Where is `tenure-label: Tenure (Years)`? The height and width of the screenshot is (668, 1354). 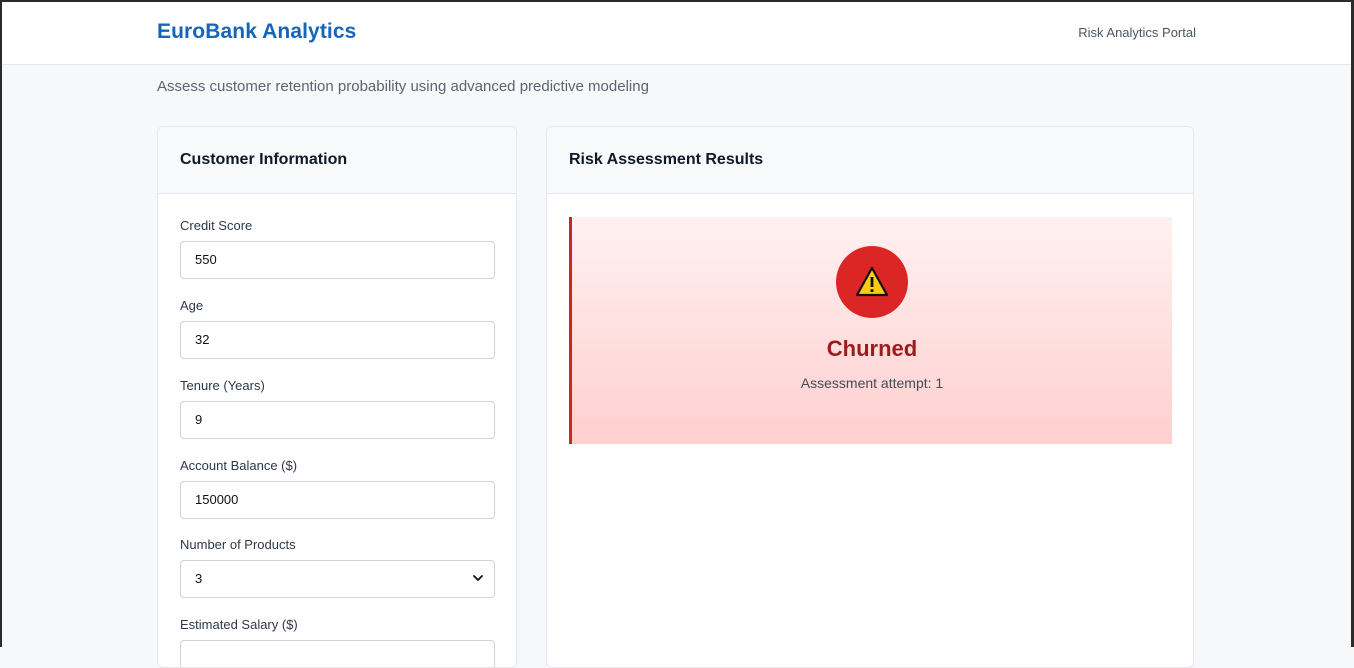
tenure-label: Tenure (Years) is located at coordinates (222, 385).